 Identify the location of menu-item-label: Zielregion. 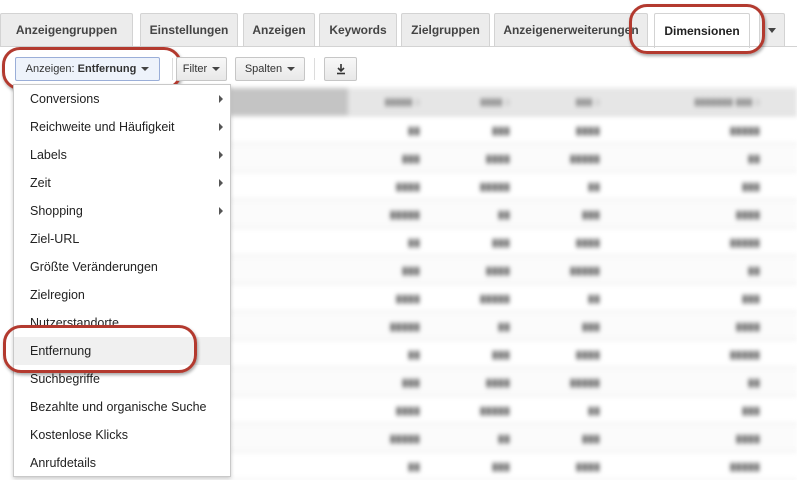
(57, 295).